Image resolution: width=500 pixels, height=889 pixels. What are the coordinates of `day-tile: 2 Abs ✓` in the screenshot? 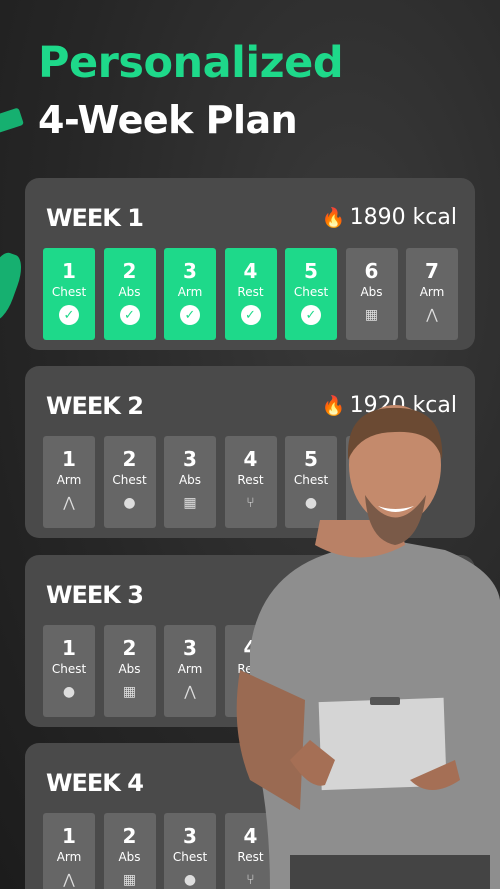 It's located at (129, 294).